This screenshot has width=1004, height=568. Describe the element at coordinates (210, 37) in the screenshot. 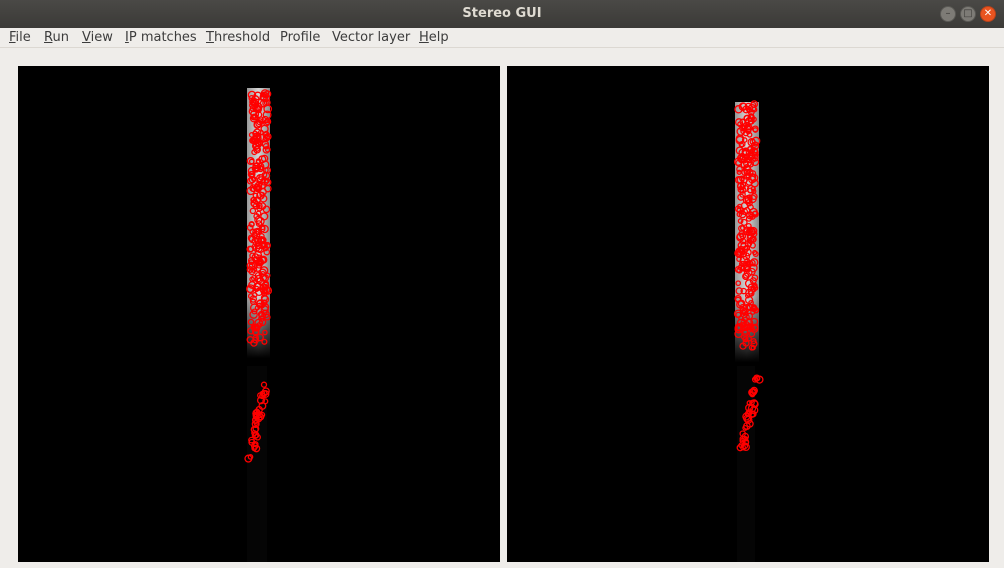

I see `menu-threshold-mnemonic: T` at that location.